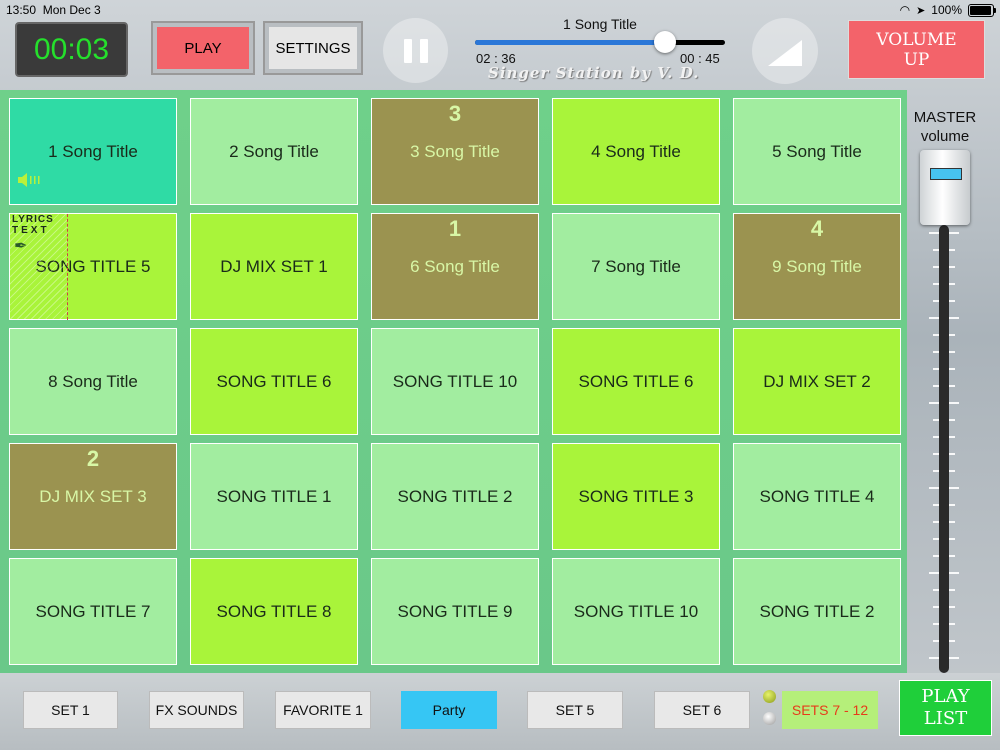 The image size is (1000, 750). I want to click on song-pad: 2 Song Title, so click(274, 151).